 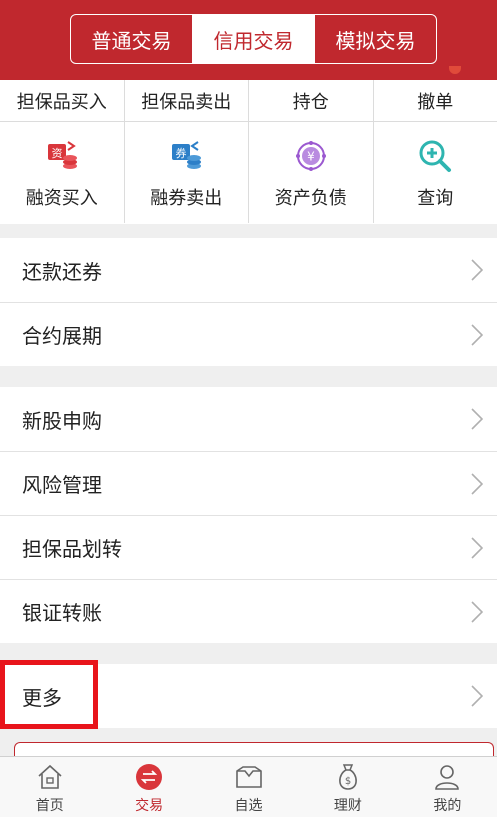 What do you see at coordinates (62, 420) in the screenshot?
I see `menu-item-label: 新股申购` at bounding box center [62, 420].